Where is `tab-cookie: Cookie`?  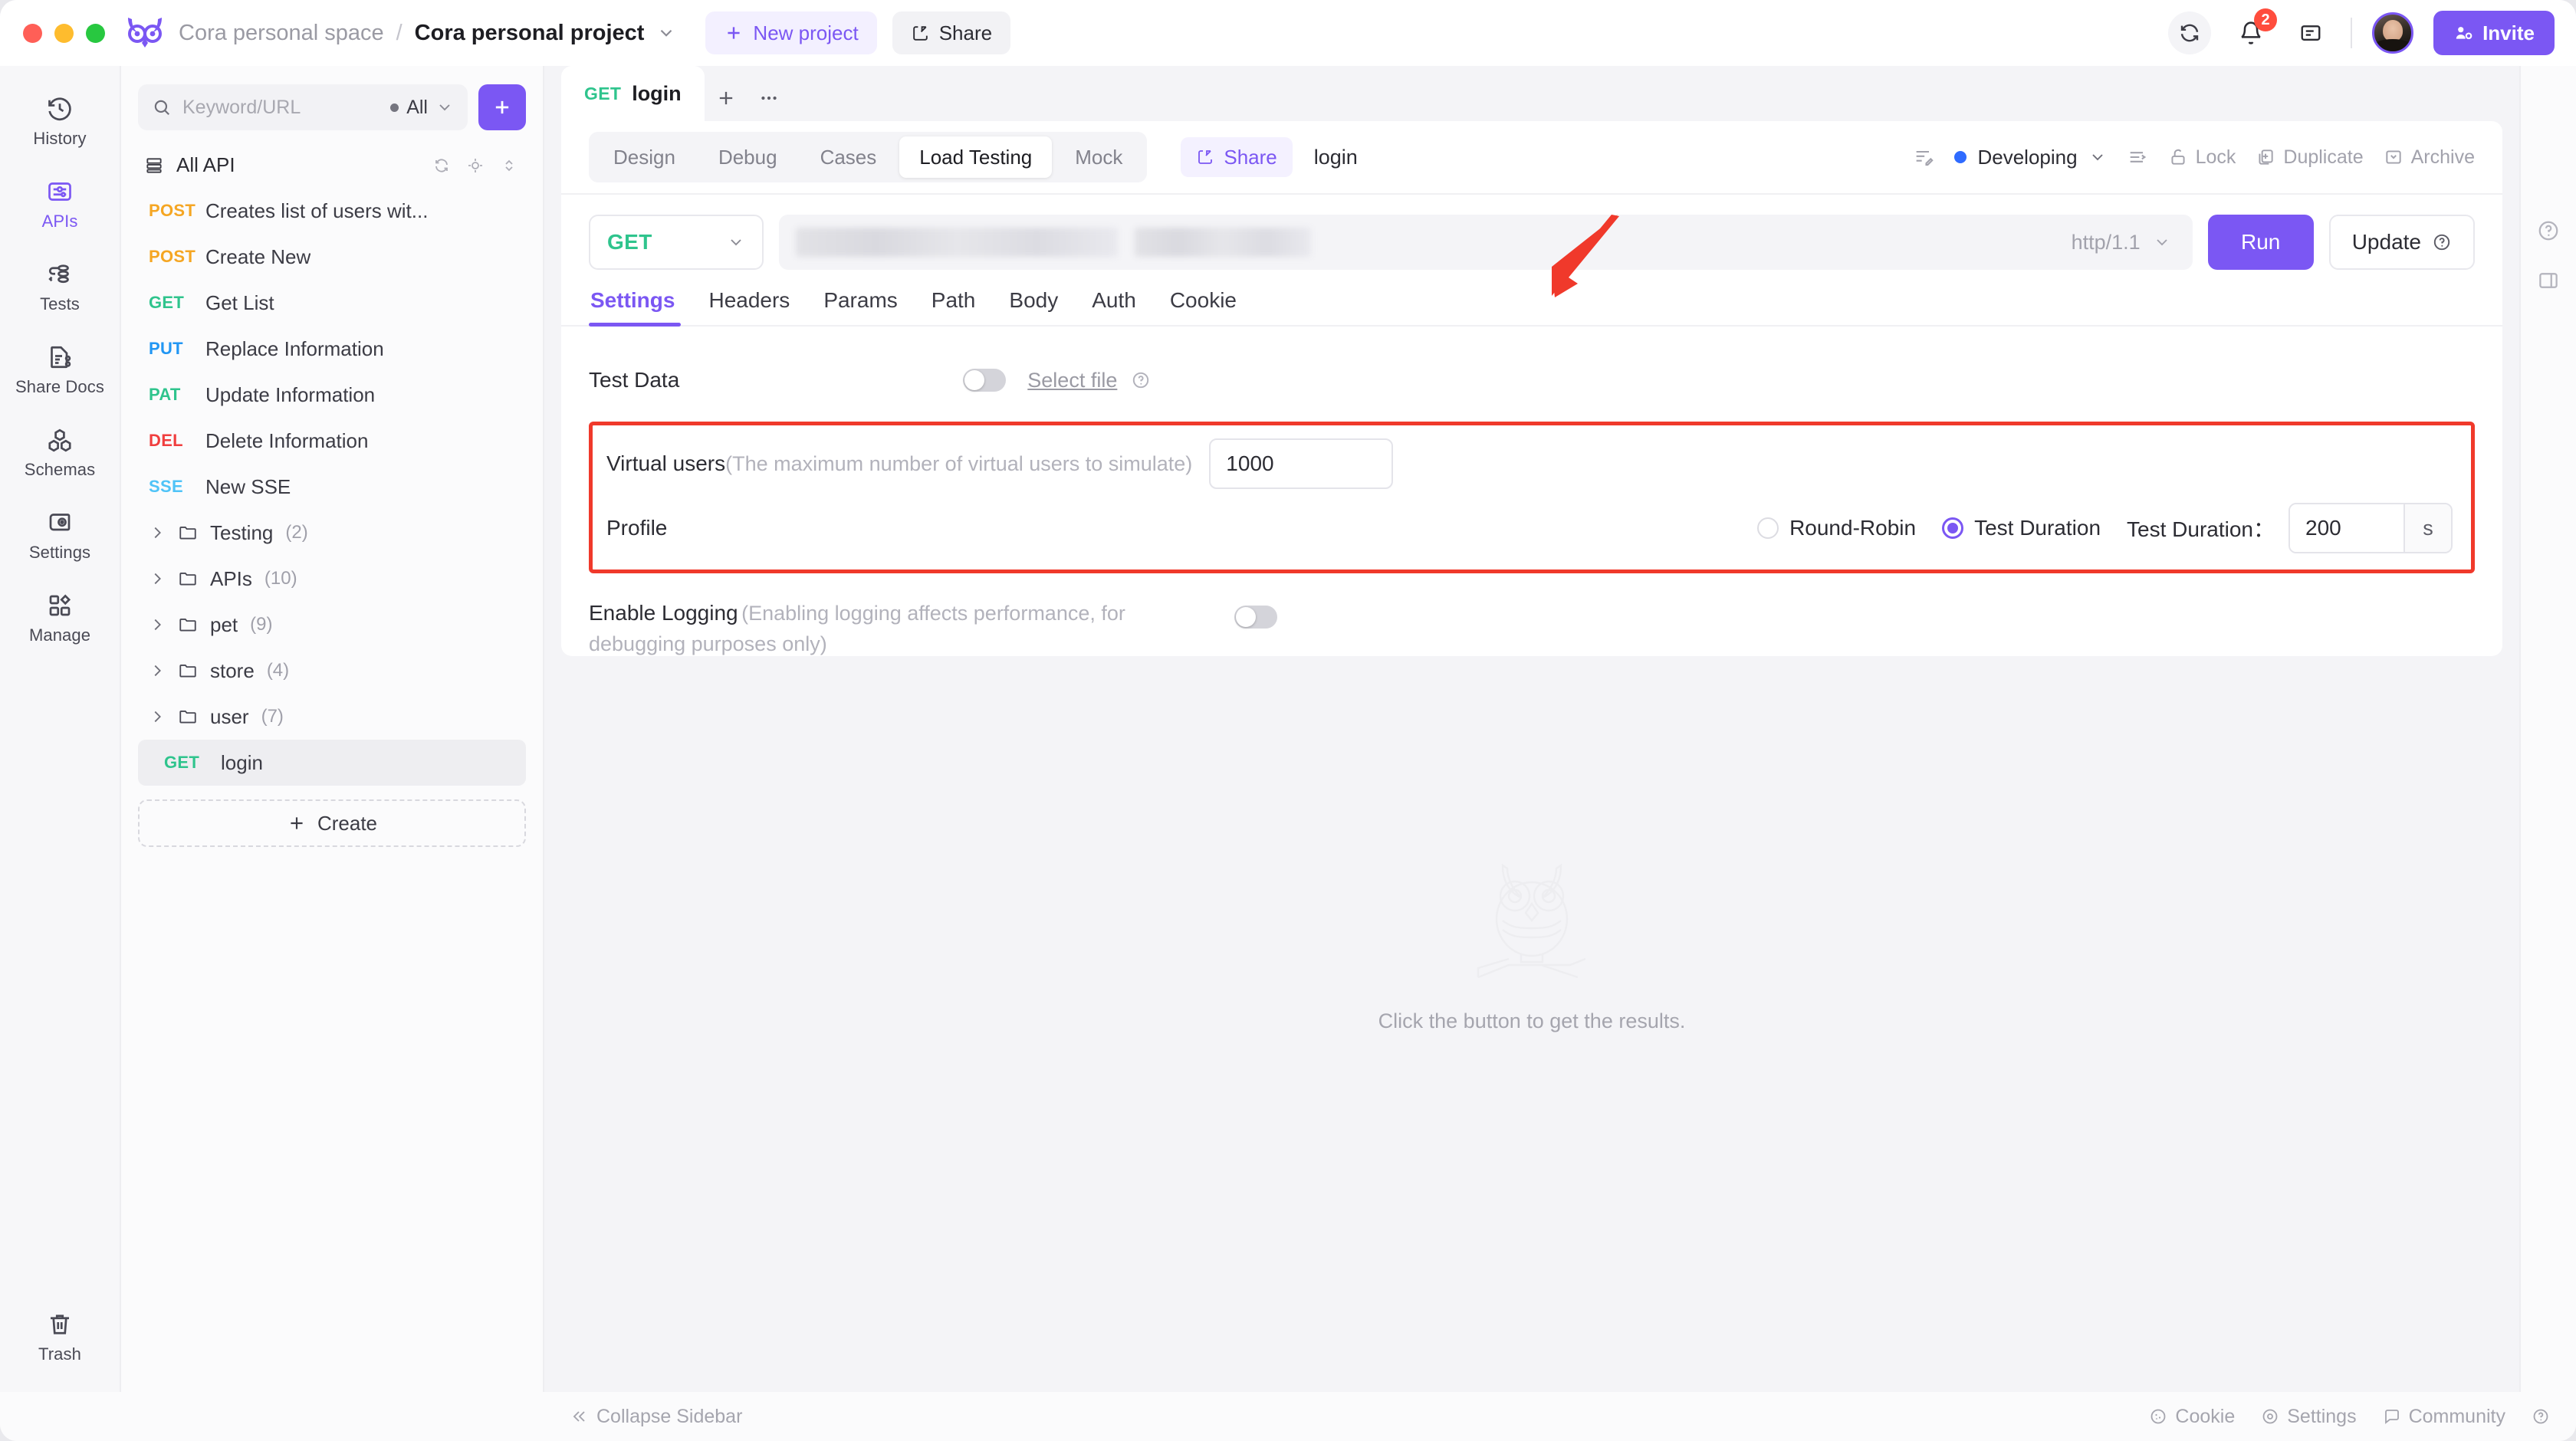 tab-cookie: Cookie is located at coordinates (1204, 306).